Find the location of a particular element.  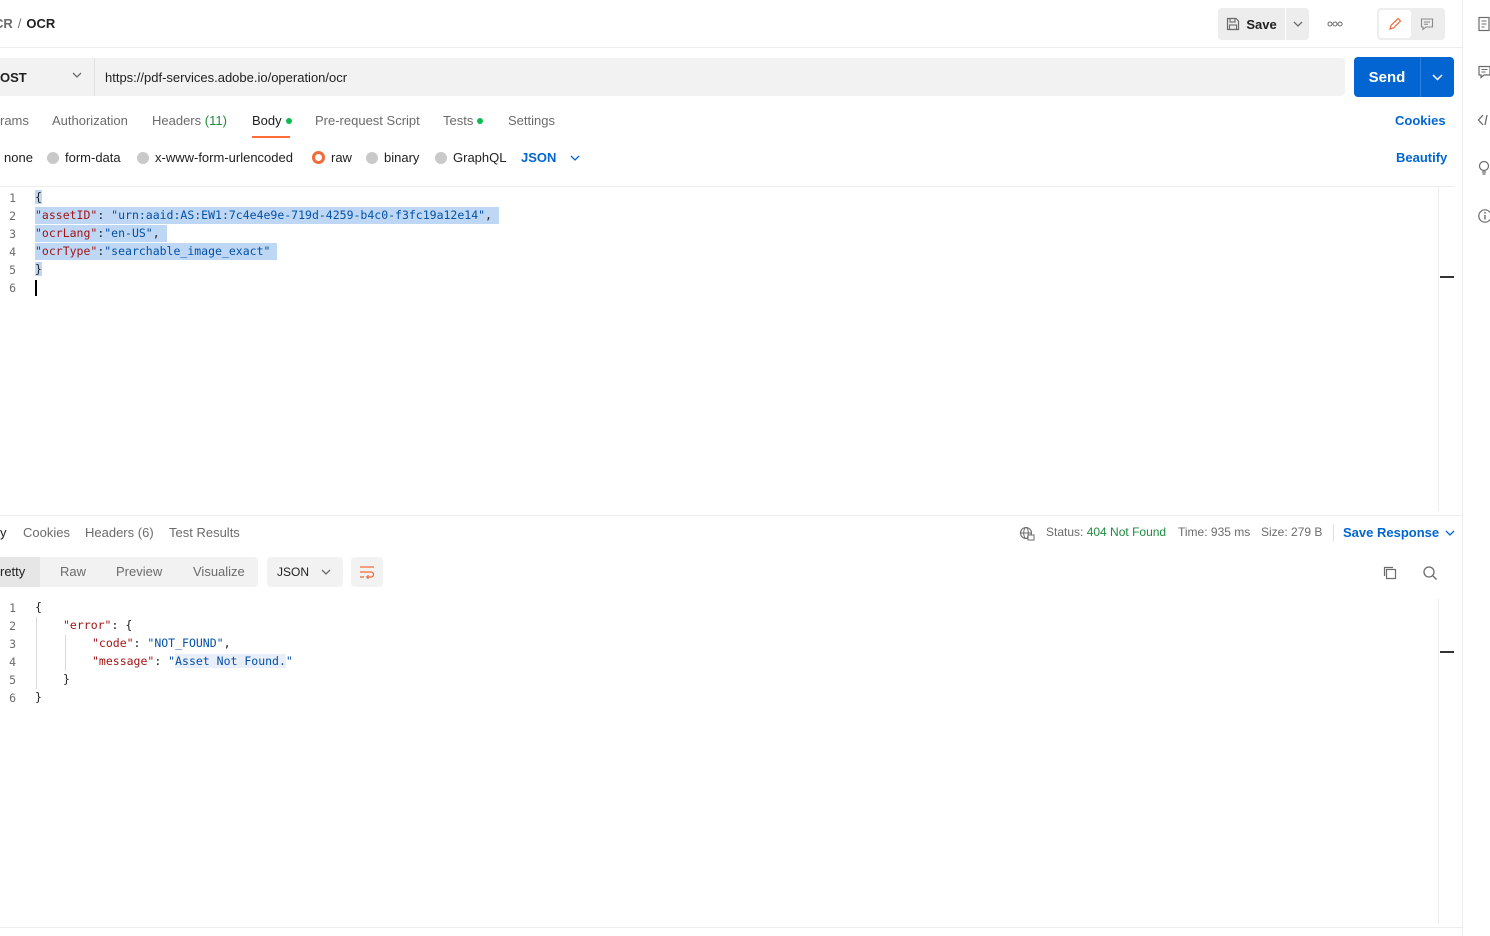

save-response-button: Save Response is located at coordinates (1399, 532).